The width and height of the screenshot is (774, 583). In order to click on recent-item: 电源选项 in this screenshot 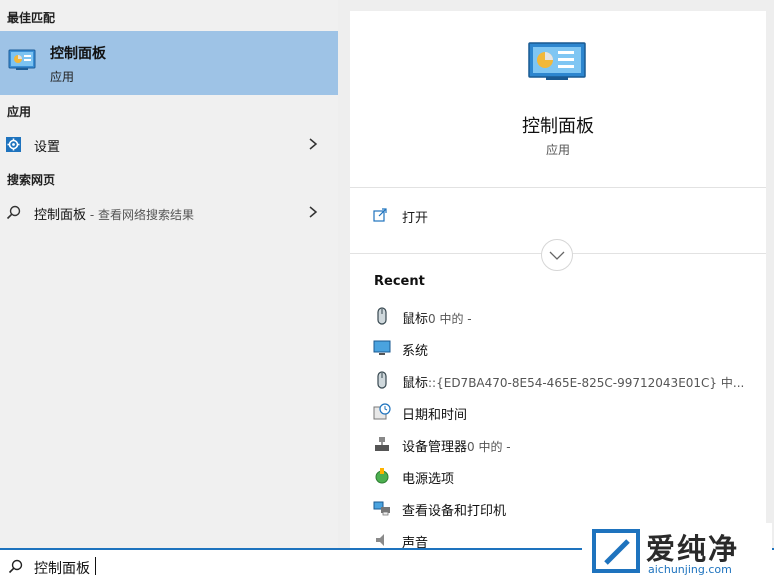, I will do `click(558, 477)`.